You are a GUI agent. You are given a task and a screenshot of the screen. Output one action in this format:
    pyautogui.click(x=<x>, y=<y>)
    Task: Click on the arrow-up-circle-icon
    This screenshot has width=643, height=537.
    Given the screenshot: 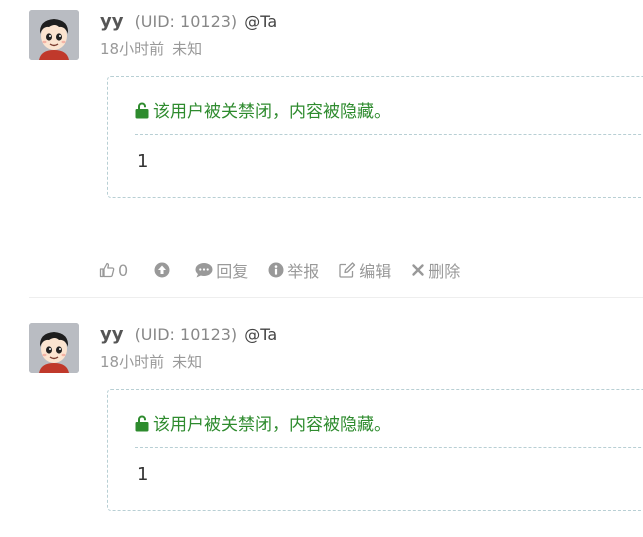 What is the action you would take?
    pyautogui.click(x=162, y=270)
    